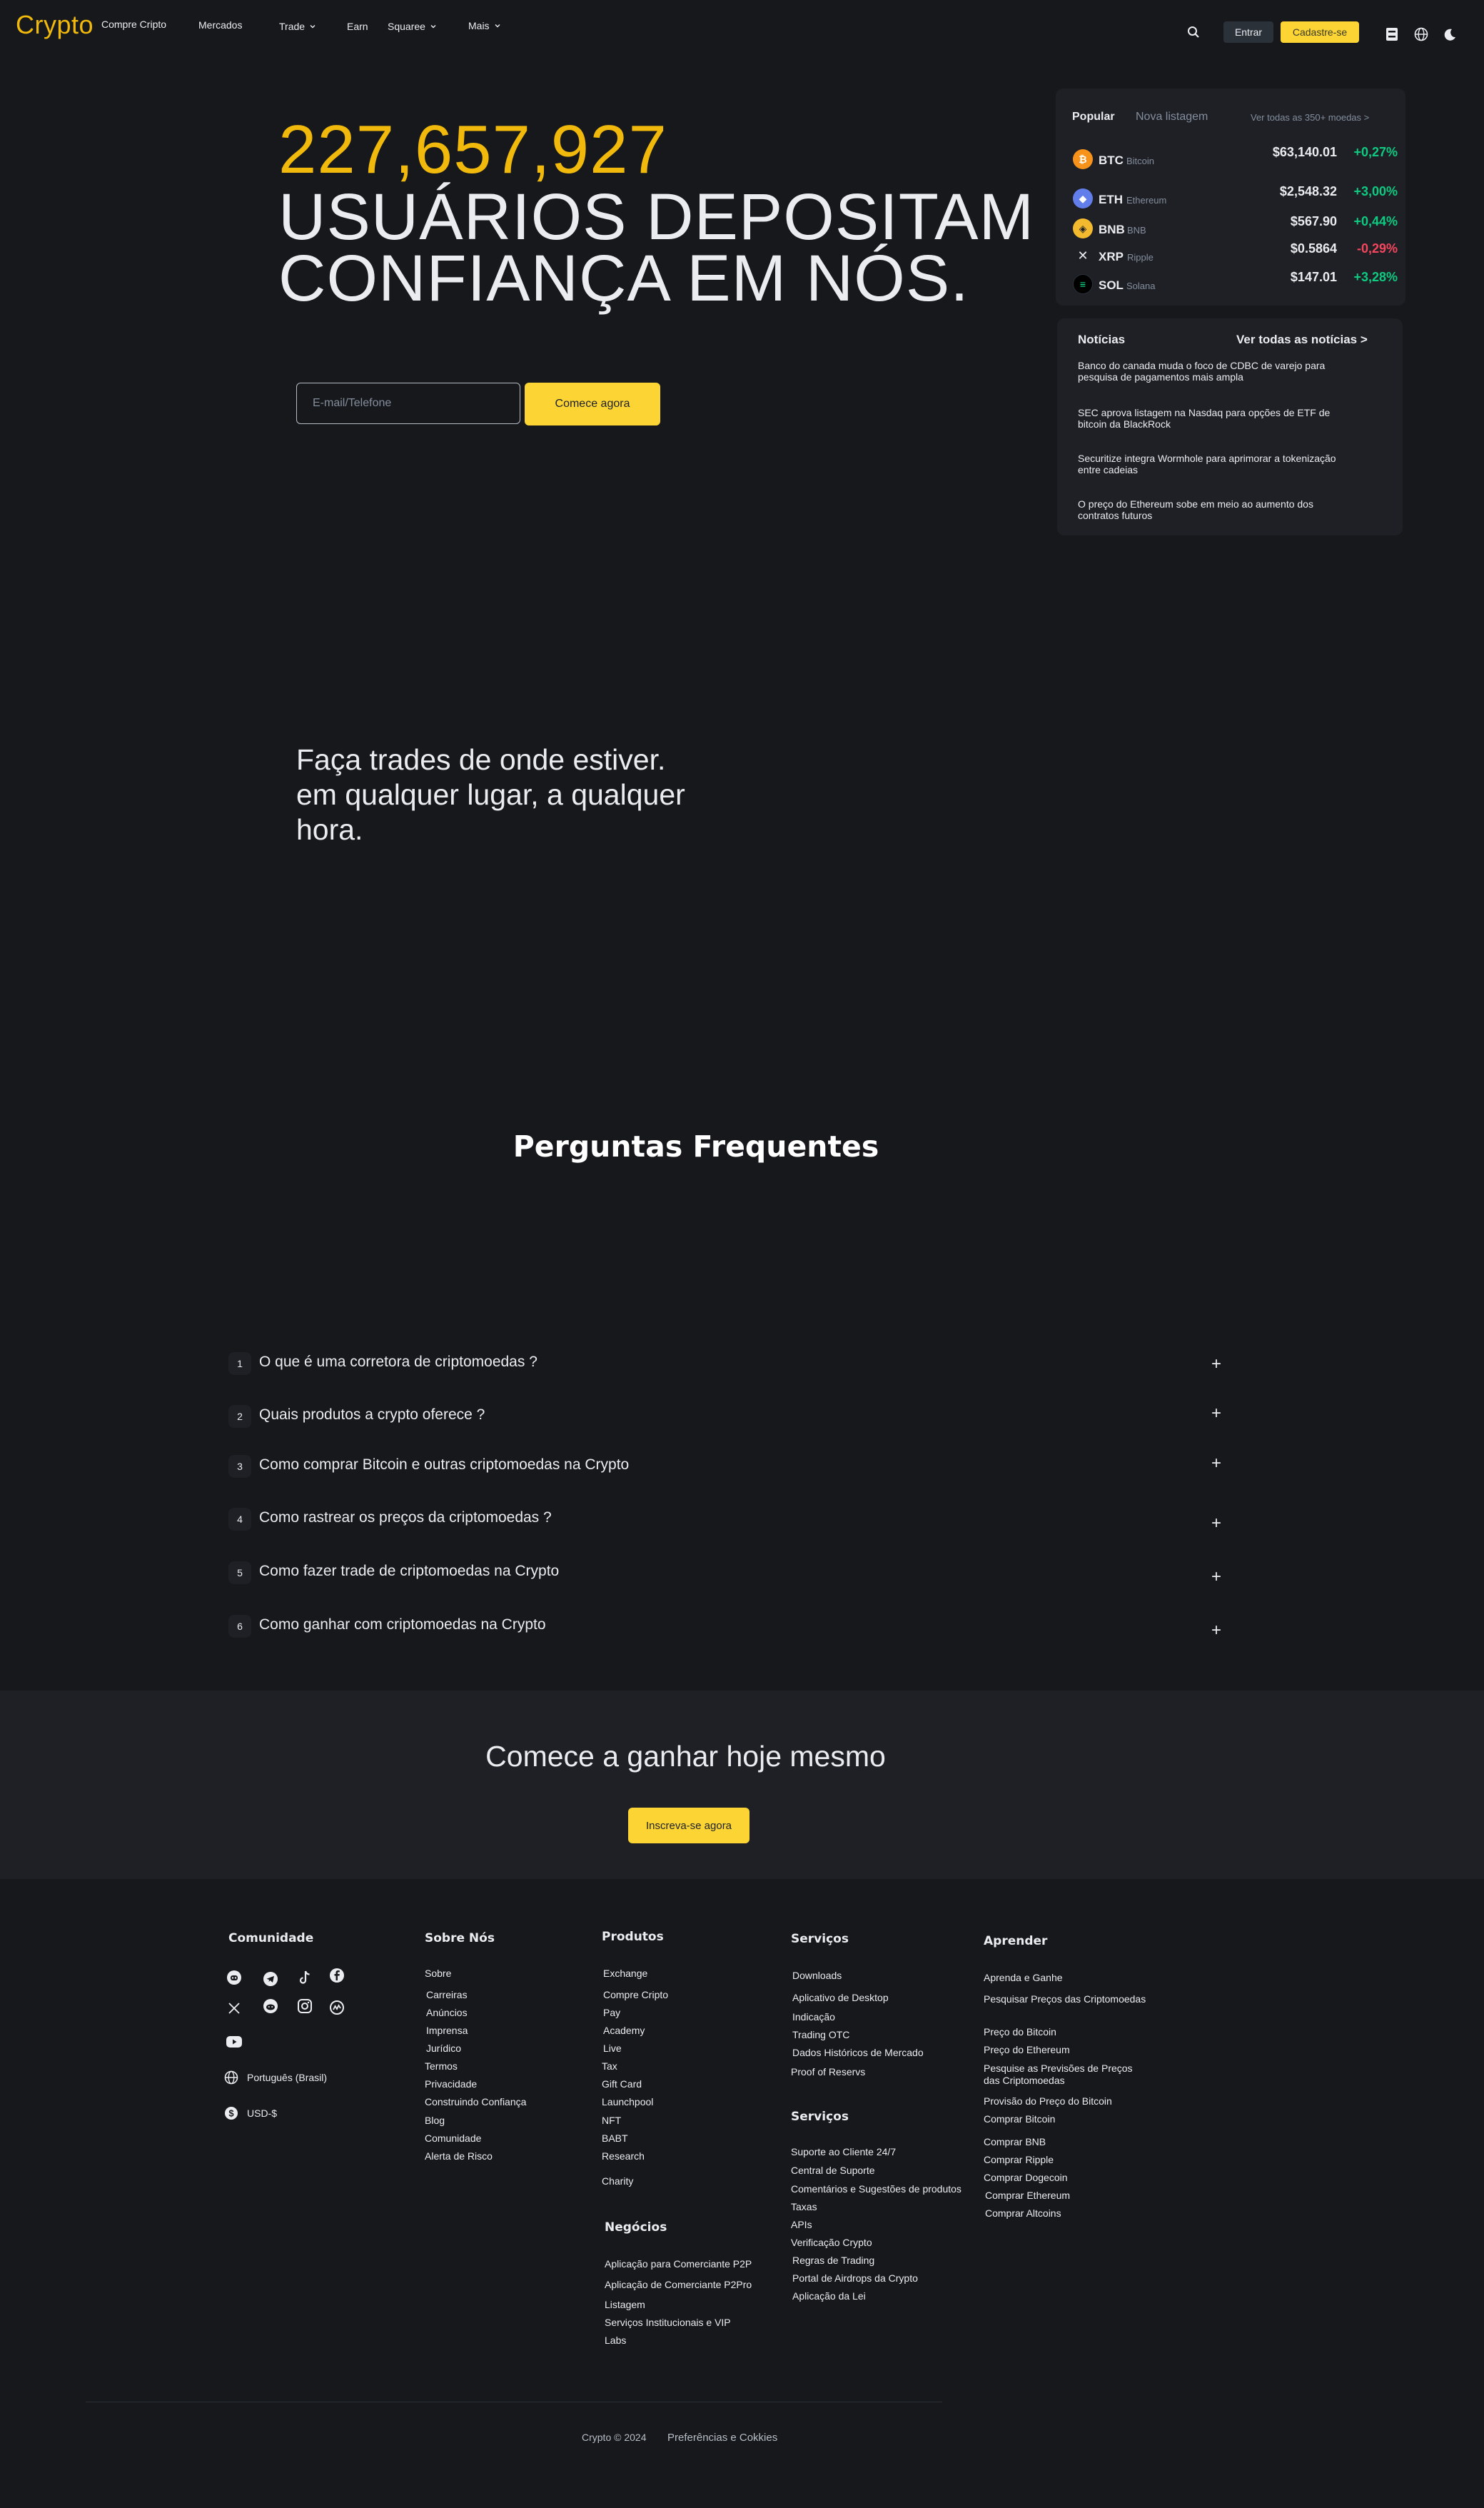 The image size is (1484, 2508). What do you see at coordinates (617, 2181) in the screenshot?
I see `footer-link: Charity` at bounding box center [617, 2181].